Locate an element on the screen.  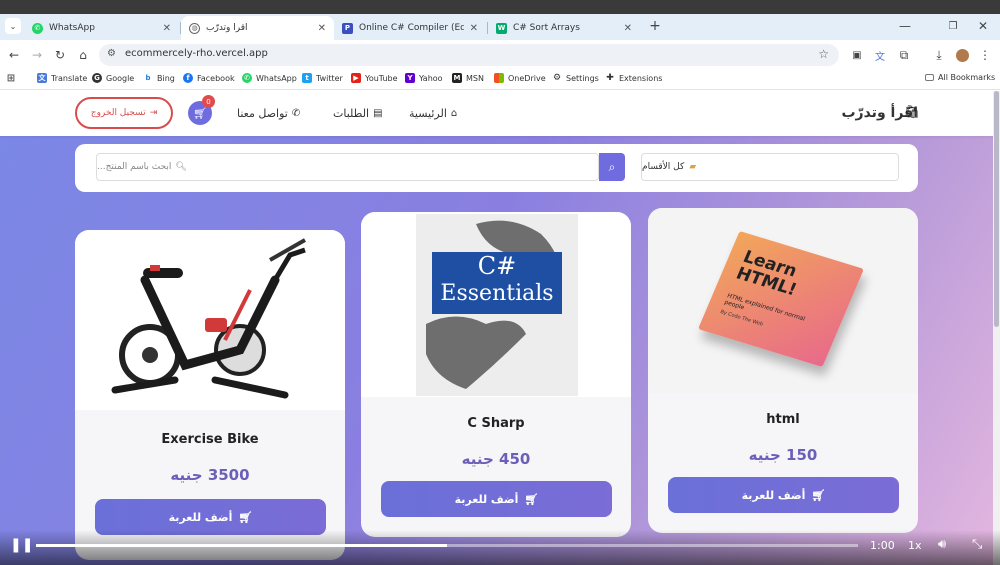
home-icon: ⌂ is located at coordinates (83, 55).